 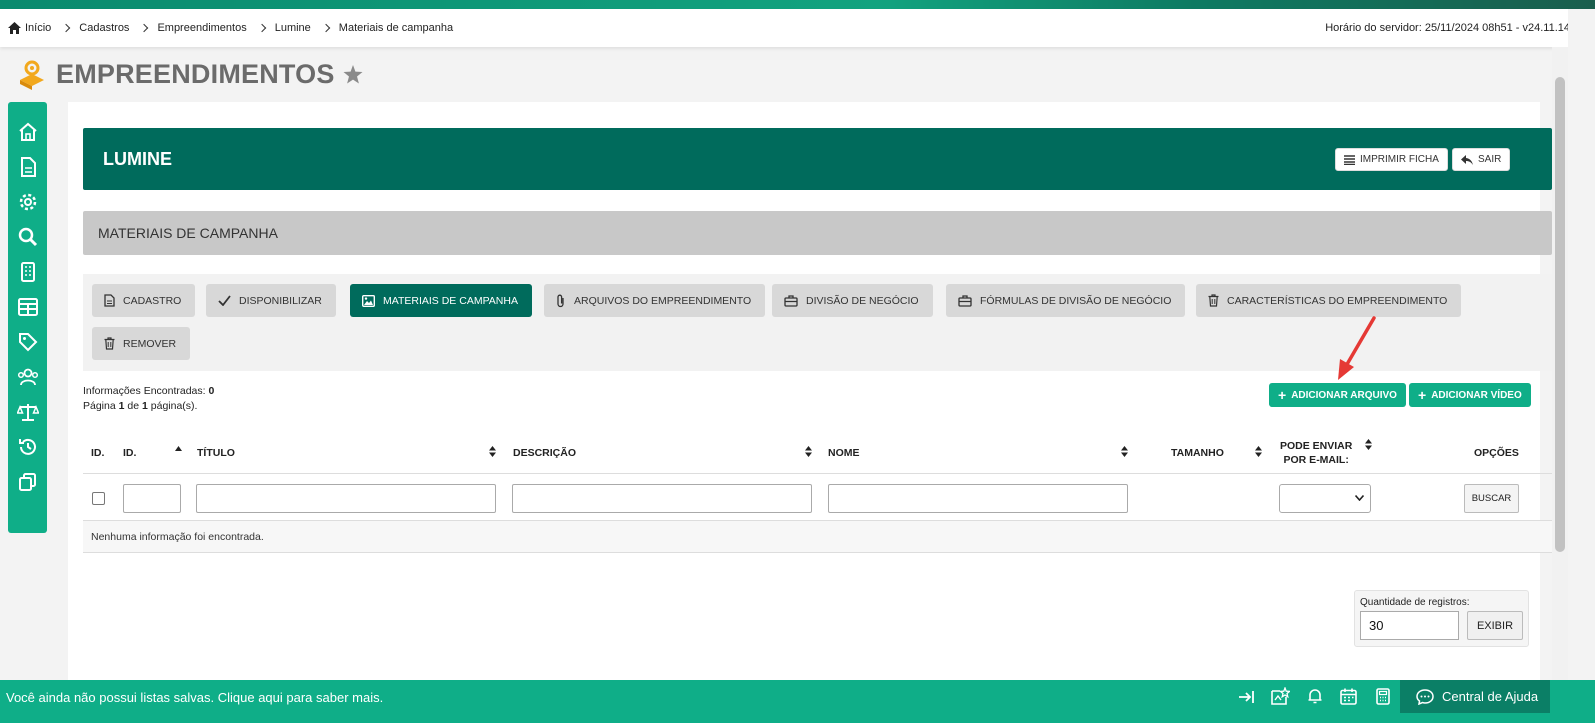 I want to click on tab-caracteristicas: CARACTERÍSTICAS DO EMPREENDIMENTO, so click(x=1329, y=300).